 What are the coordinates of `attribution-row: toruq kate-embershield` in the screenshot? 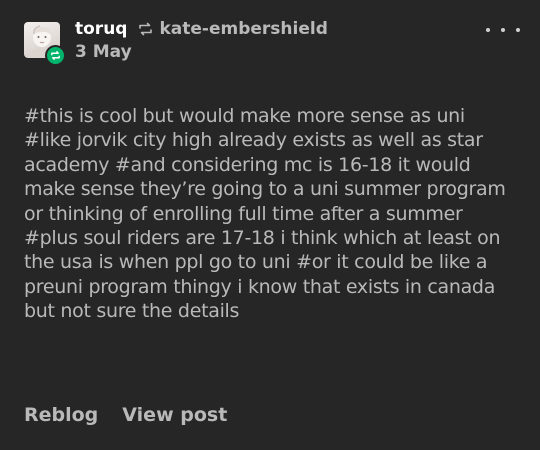 It's located at (201, 29).